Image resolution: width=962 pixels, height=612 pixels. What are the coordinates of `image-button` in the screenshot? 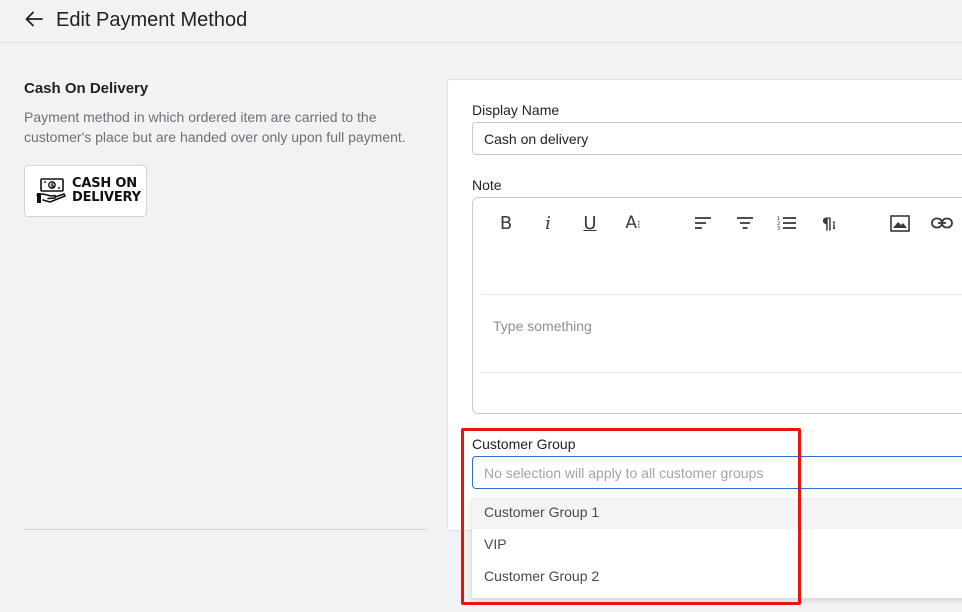 It's located at (900, 223).